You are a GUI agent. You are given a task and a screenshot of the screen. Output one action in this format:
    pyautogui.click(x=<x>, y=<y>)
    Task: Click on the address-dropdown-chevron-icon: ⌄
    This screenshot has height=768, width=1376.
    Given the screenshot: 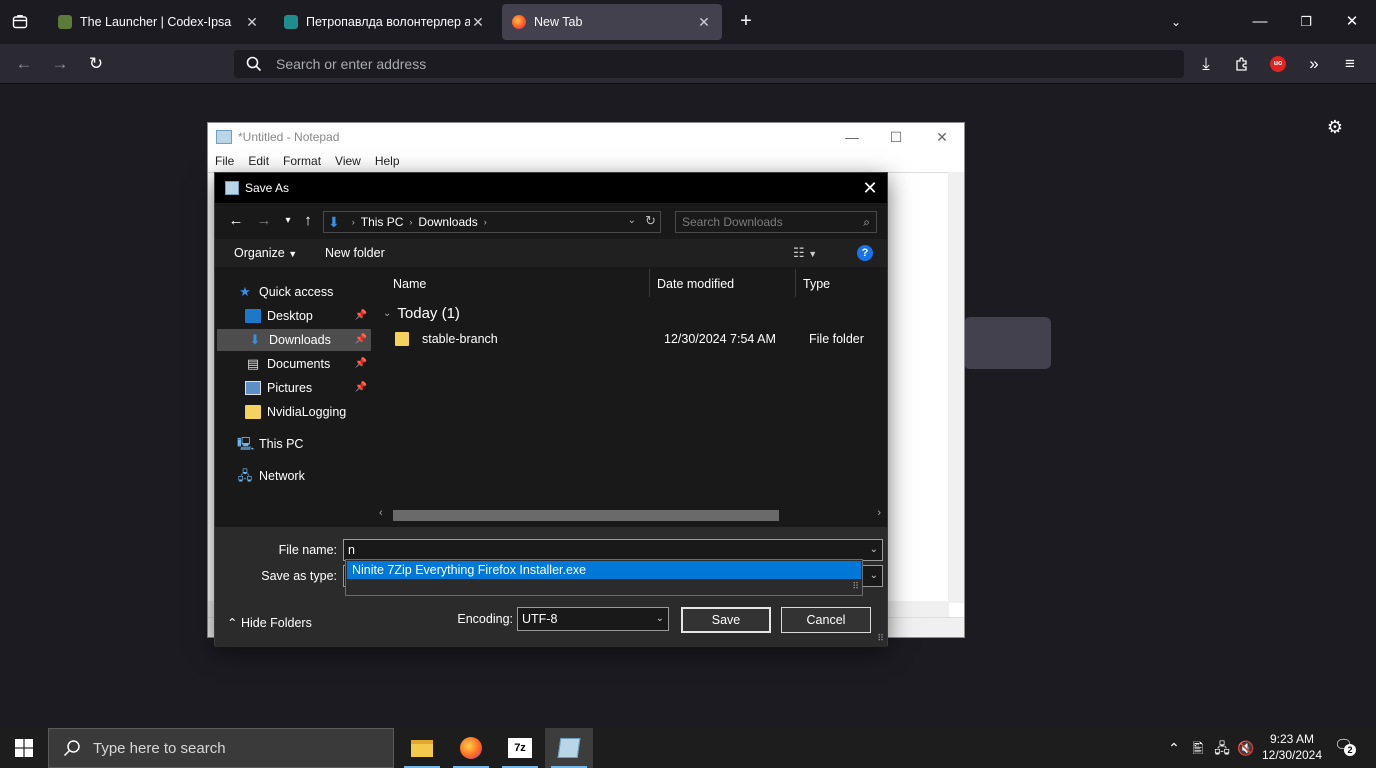 What is the action you would take?
    pyautogui.click(x=632, y=220)
    